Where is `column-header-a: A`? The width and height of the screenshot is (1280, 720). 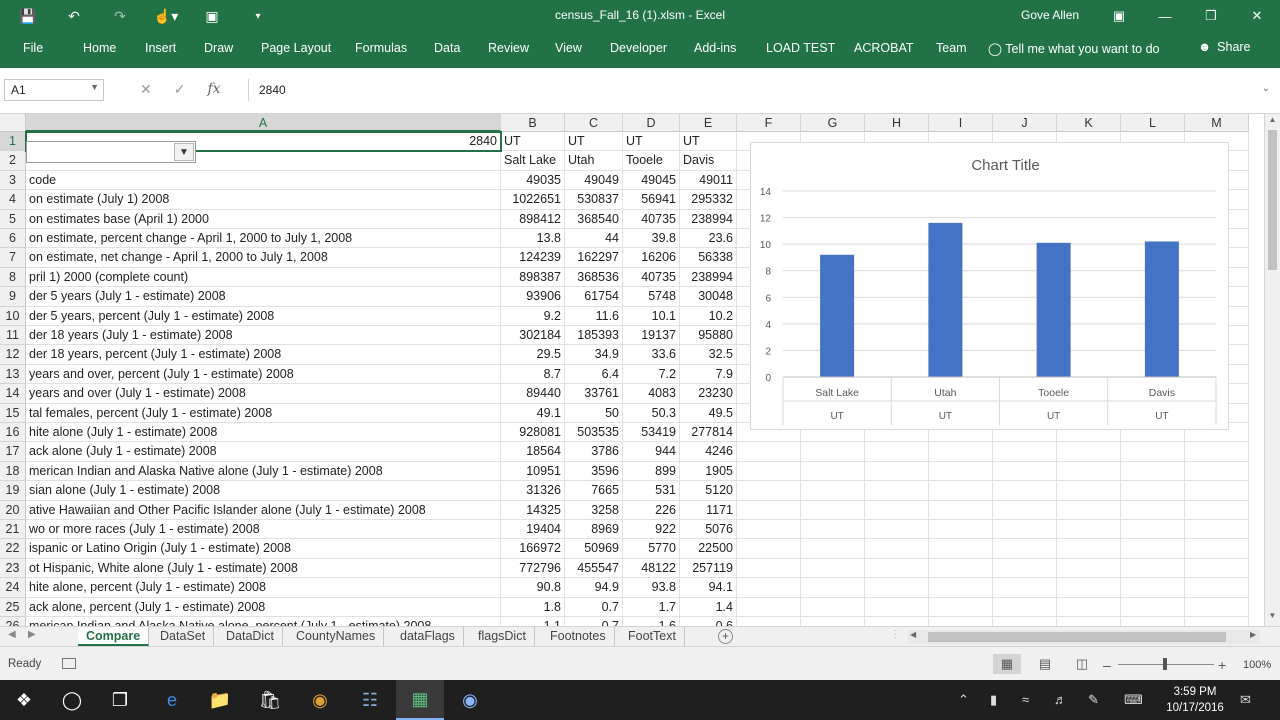 column-header-a: A is located at coordinates (263, 123).